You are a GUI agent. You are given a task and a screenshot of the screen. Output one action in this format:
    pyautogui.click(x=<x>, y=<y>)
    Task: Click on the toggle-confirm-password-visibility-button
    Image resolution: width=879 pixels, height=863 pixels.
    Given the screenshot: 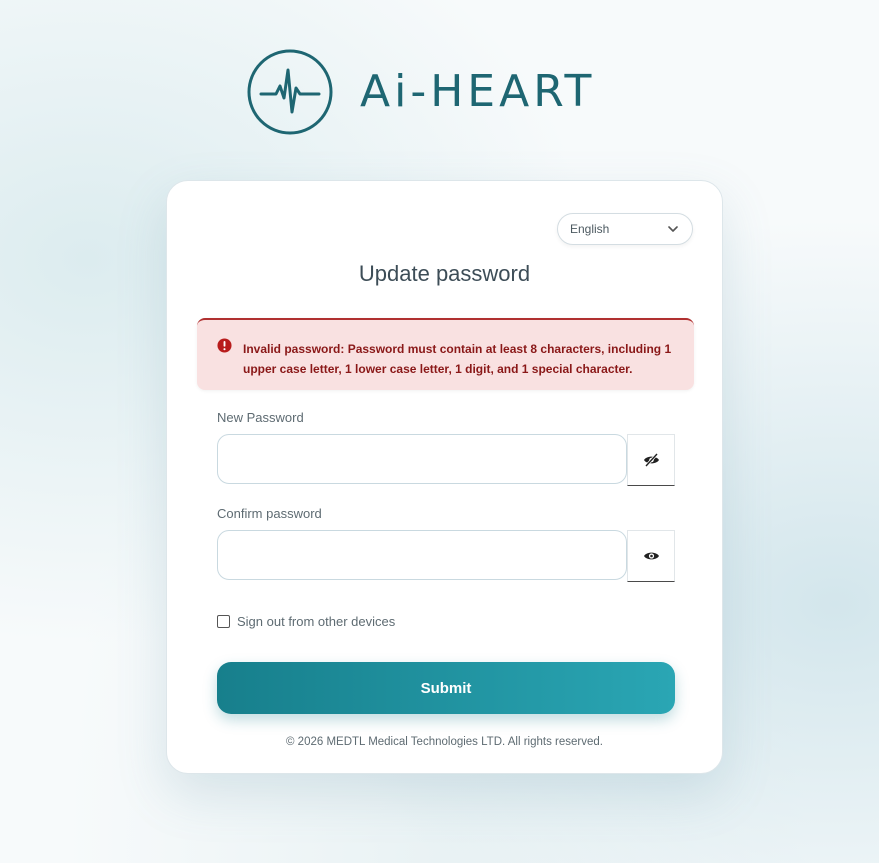 What is the action you would take?
    pyautogui.click(x=651, y=556)
    